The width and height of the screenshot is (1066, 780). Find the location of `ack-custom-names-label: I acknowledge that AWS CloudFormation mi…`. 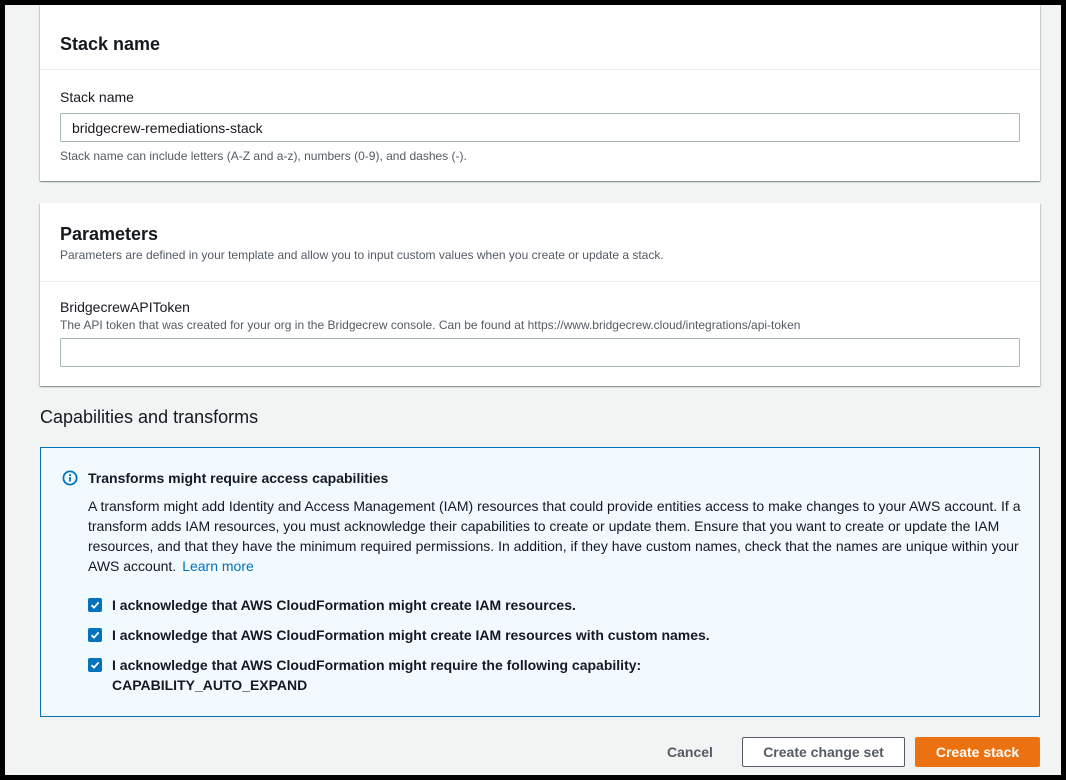

ack-custom-names-label: I acknowledge that AWS CloudFormation mi… is located at coordinates (411, 635).